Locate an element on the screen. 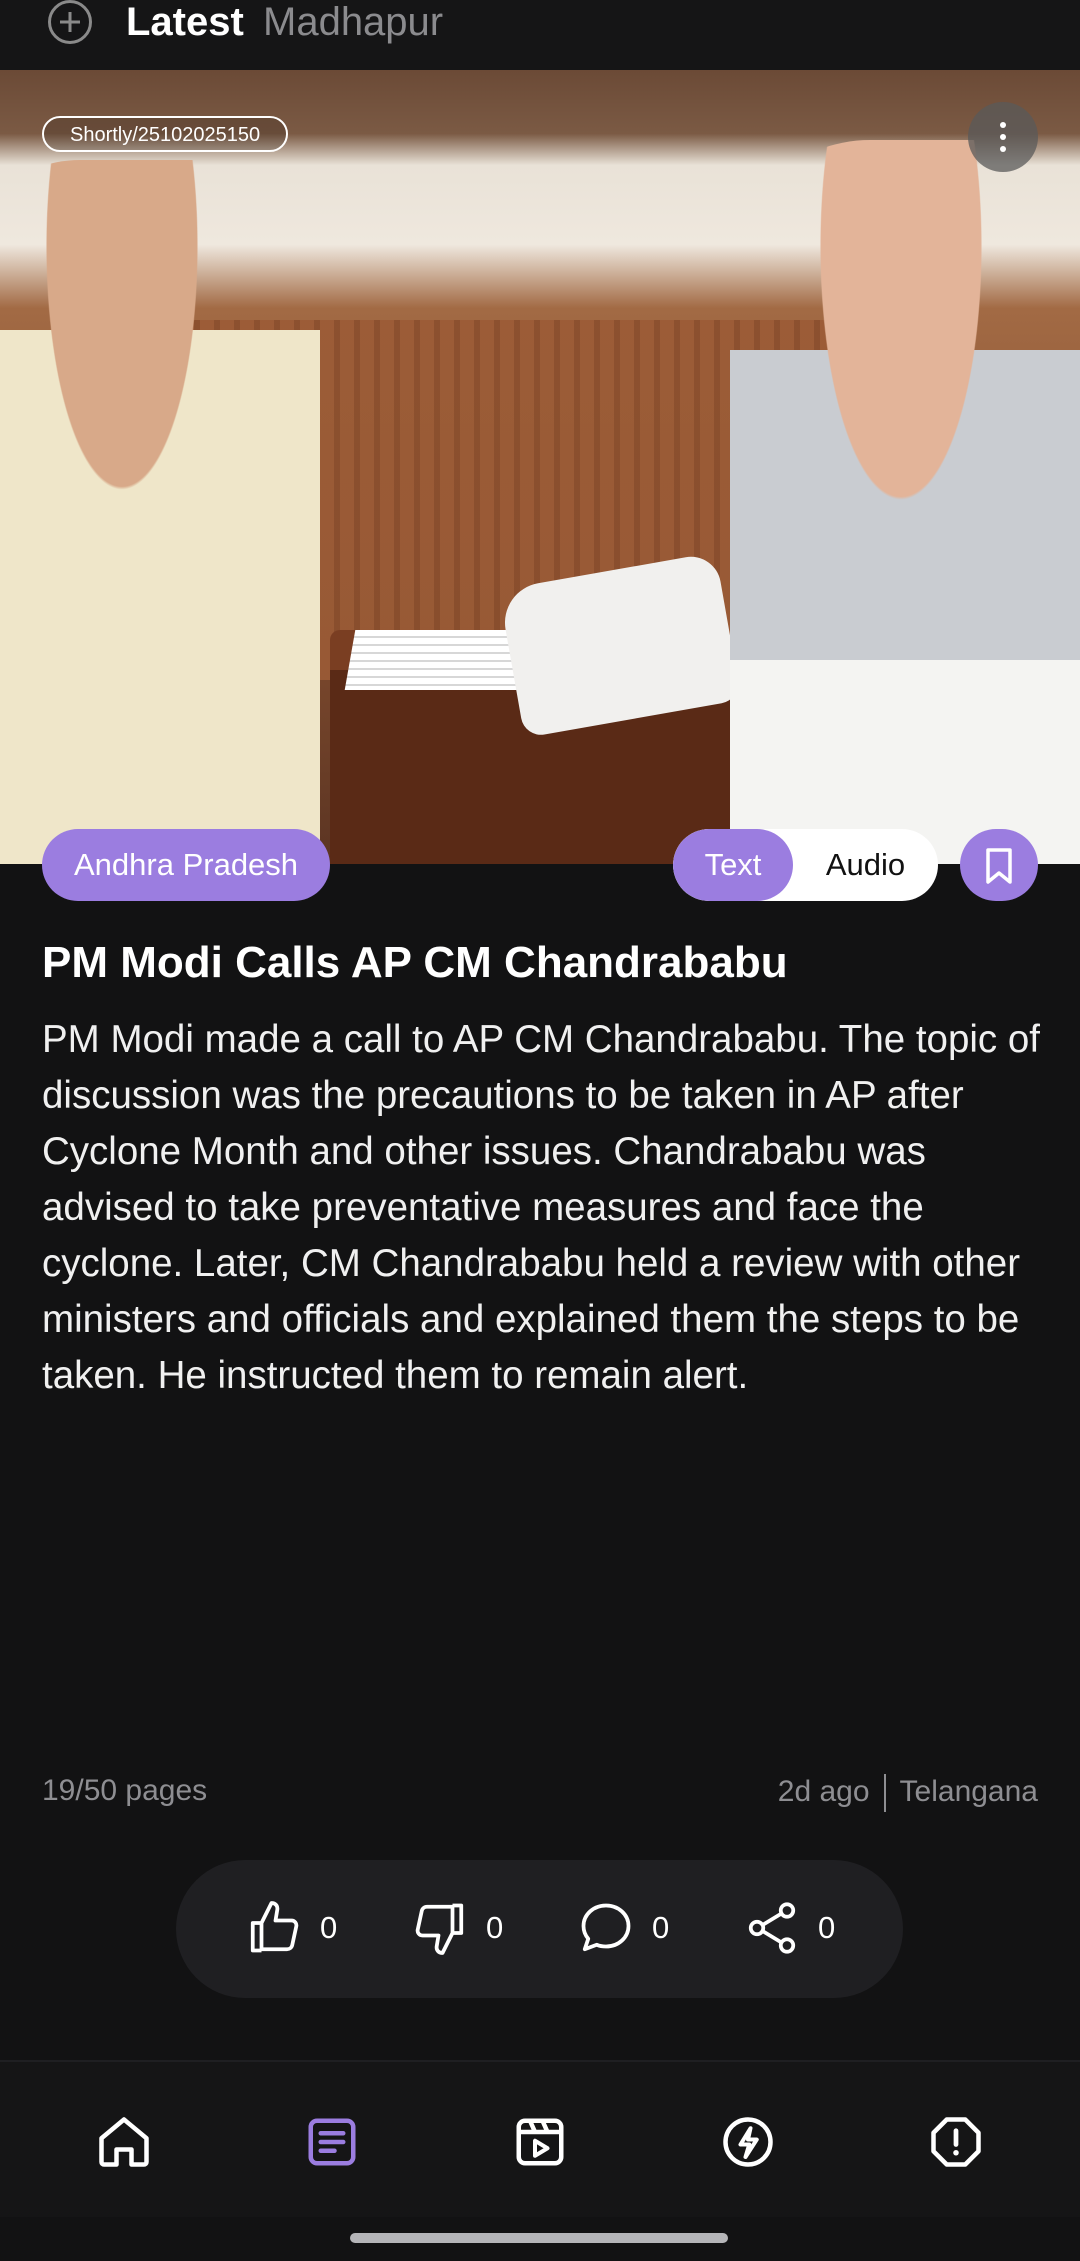  article-meta: 2d ago Telangana is located at coordinates (908, 1793).